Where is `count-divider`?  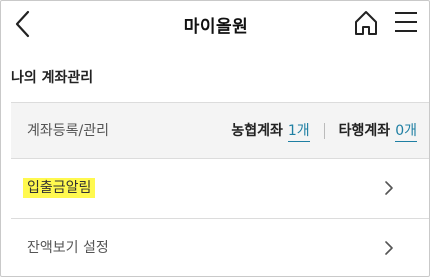 count-divider is located at coordinates (324, 131).